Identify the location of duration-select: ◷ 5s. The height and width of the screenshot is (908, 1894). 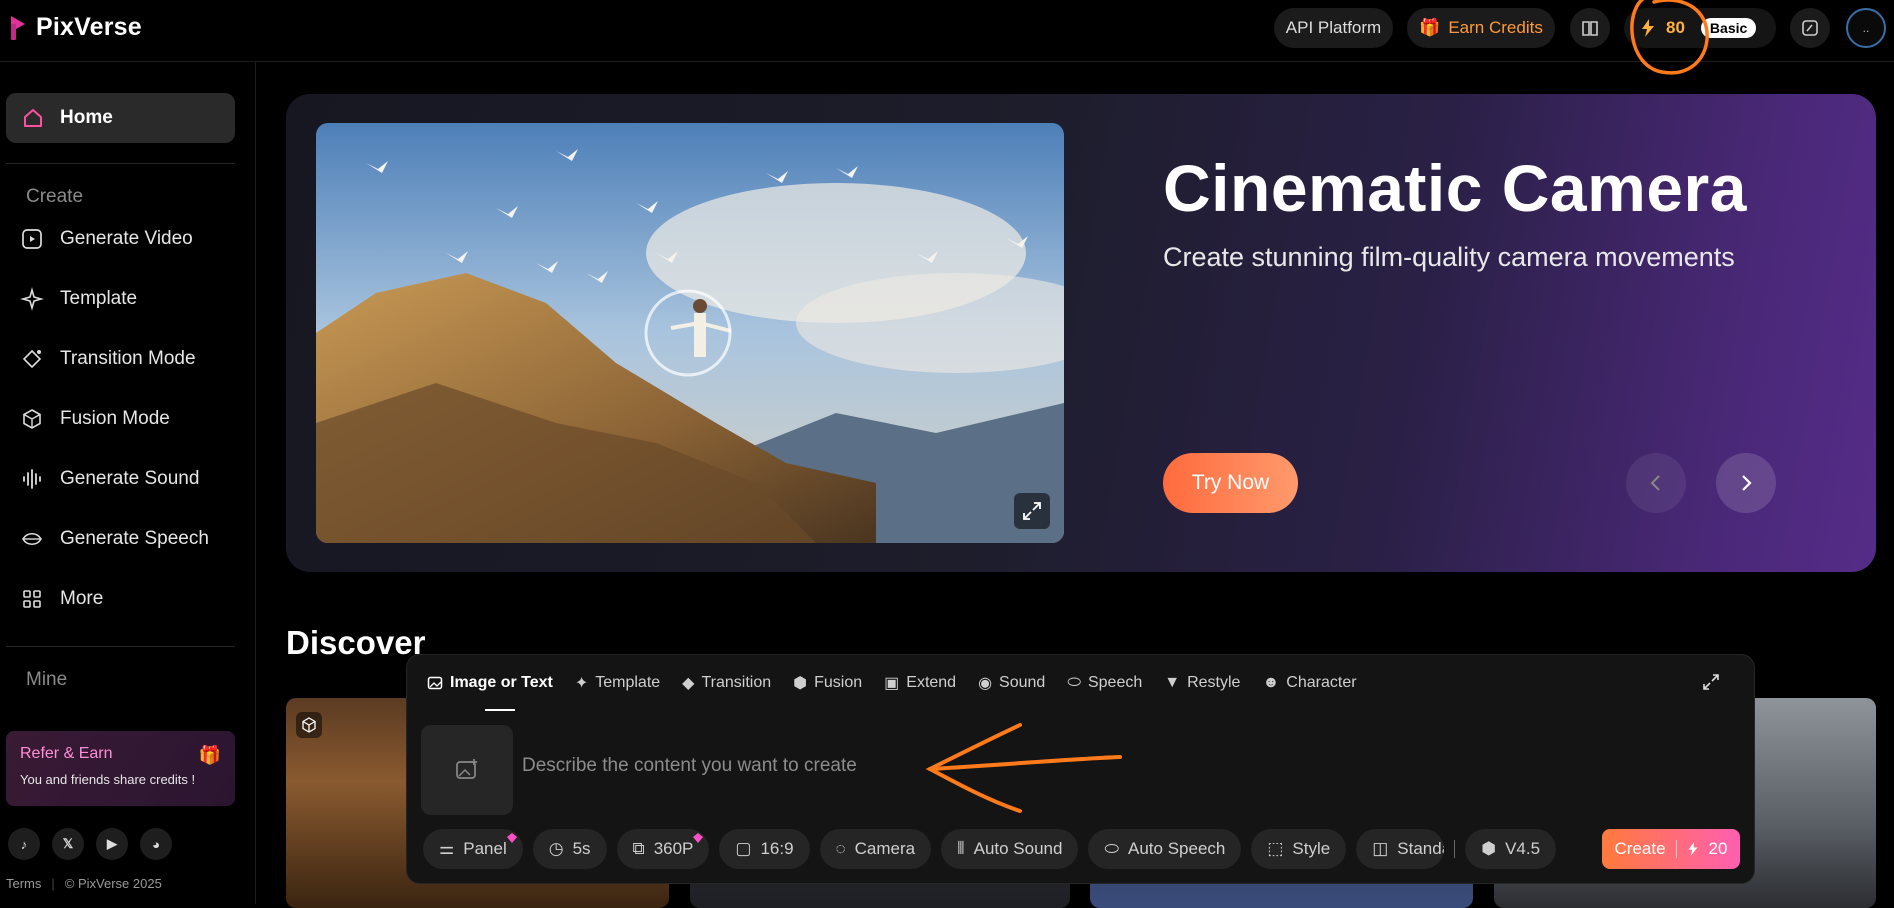
(569, 849).